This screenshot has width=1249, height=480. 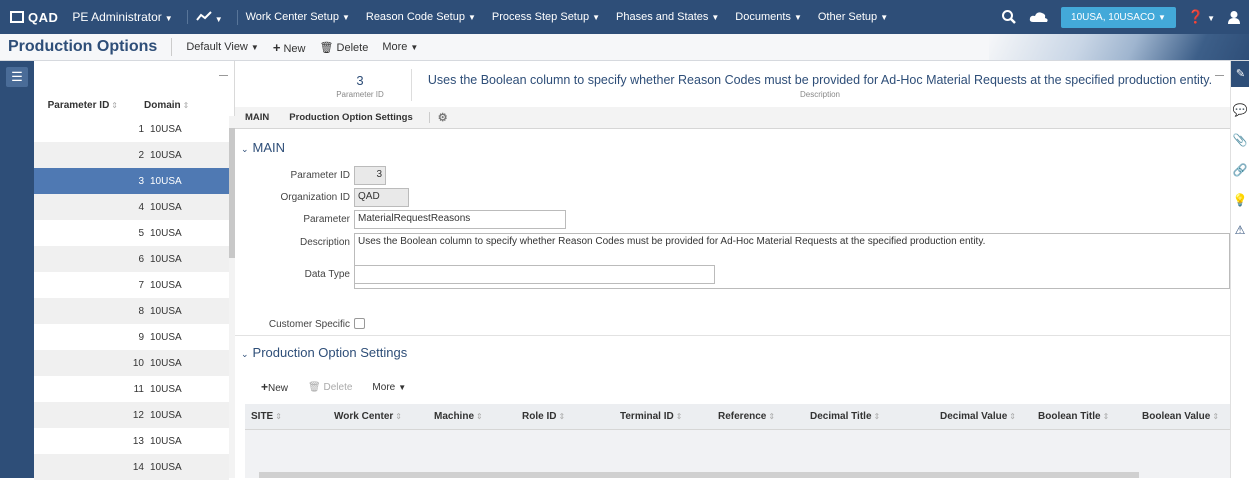 I want to click on customer-specific-checkbox, so click(x=359, y=323).